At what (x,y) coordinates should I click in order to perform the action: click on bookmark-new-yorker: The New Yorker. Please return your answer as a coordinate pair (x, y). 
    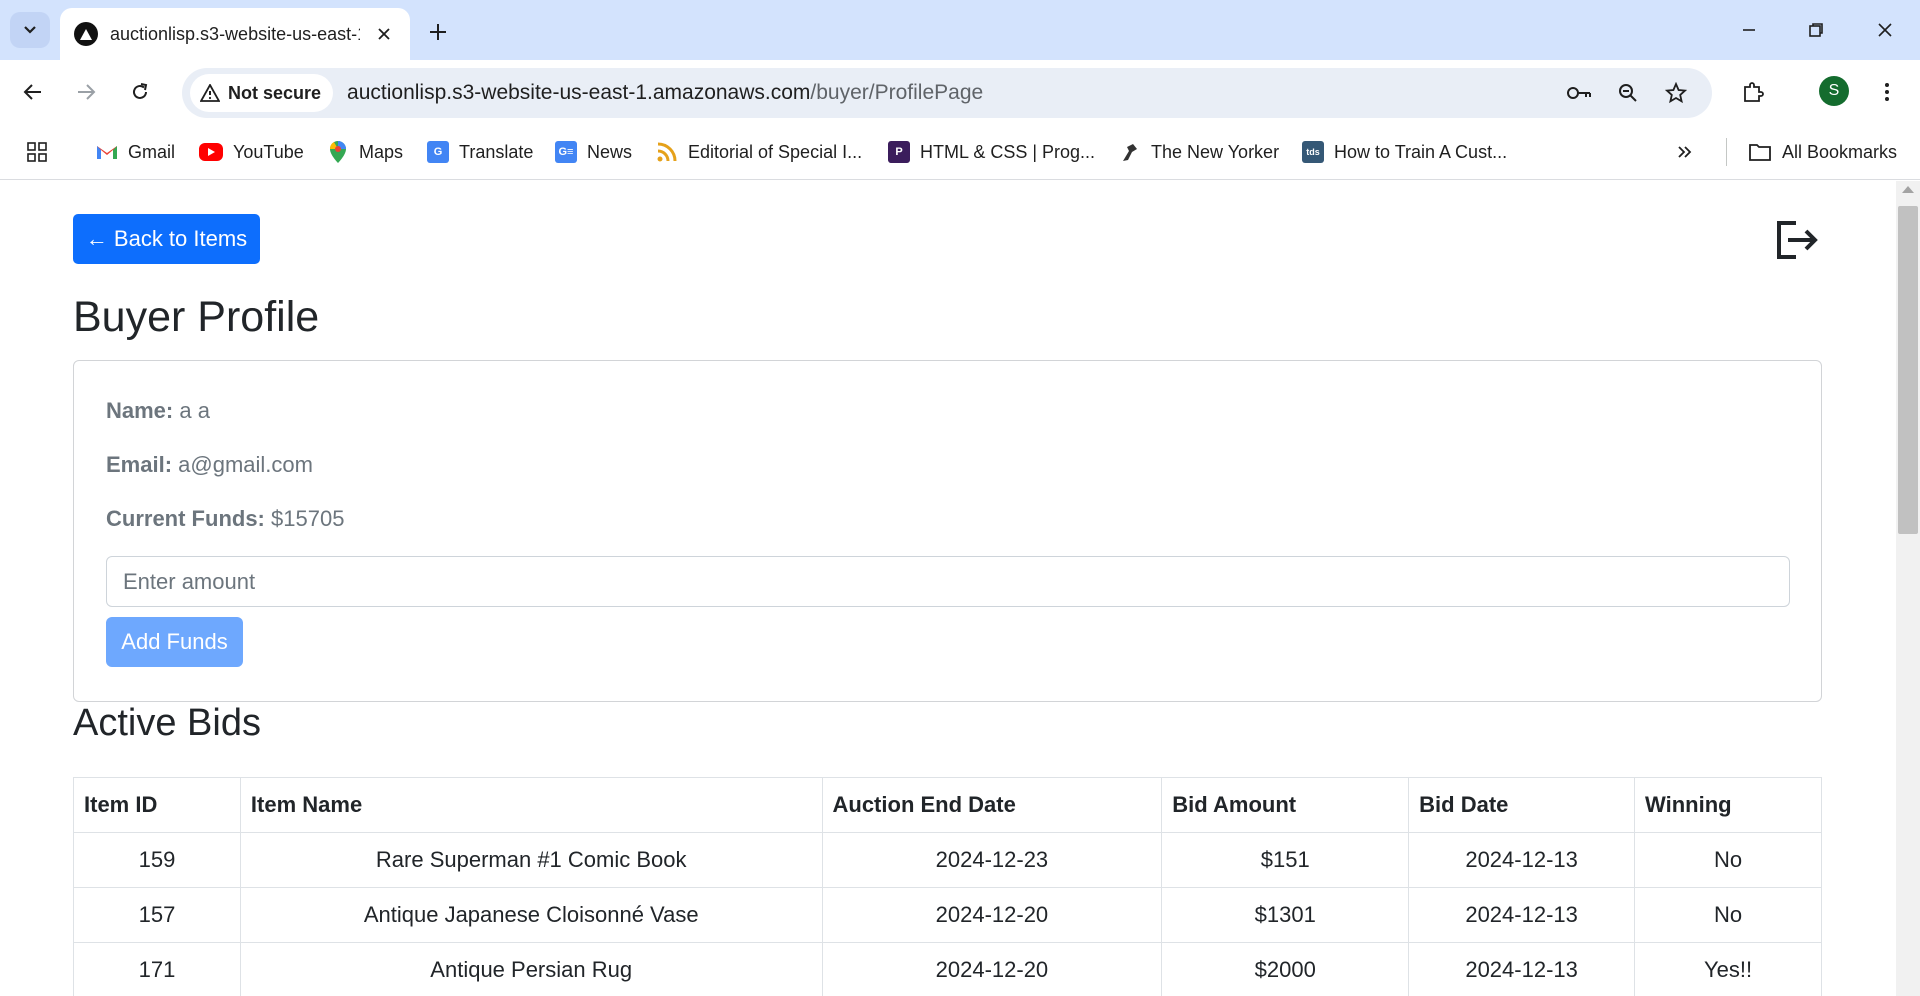
    Looking at the image, I should click on (1199, 152).